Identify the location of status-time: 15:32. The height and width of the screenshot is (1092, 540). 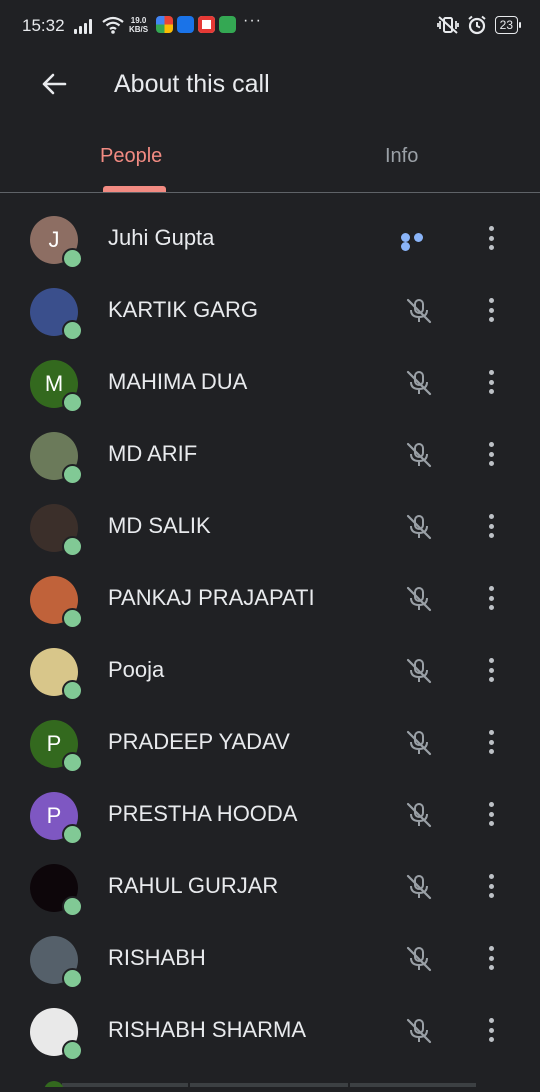
(43, 25).